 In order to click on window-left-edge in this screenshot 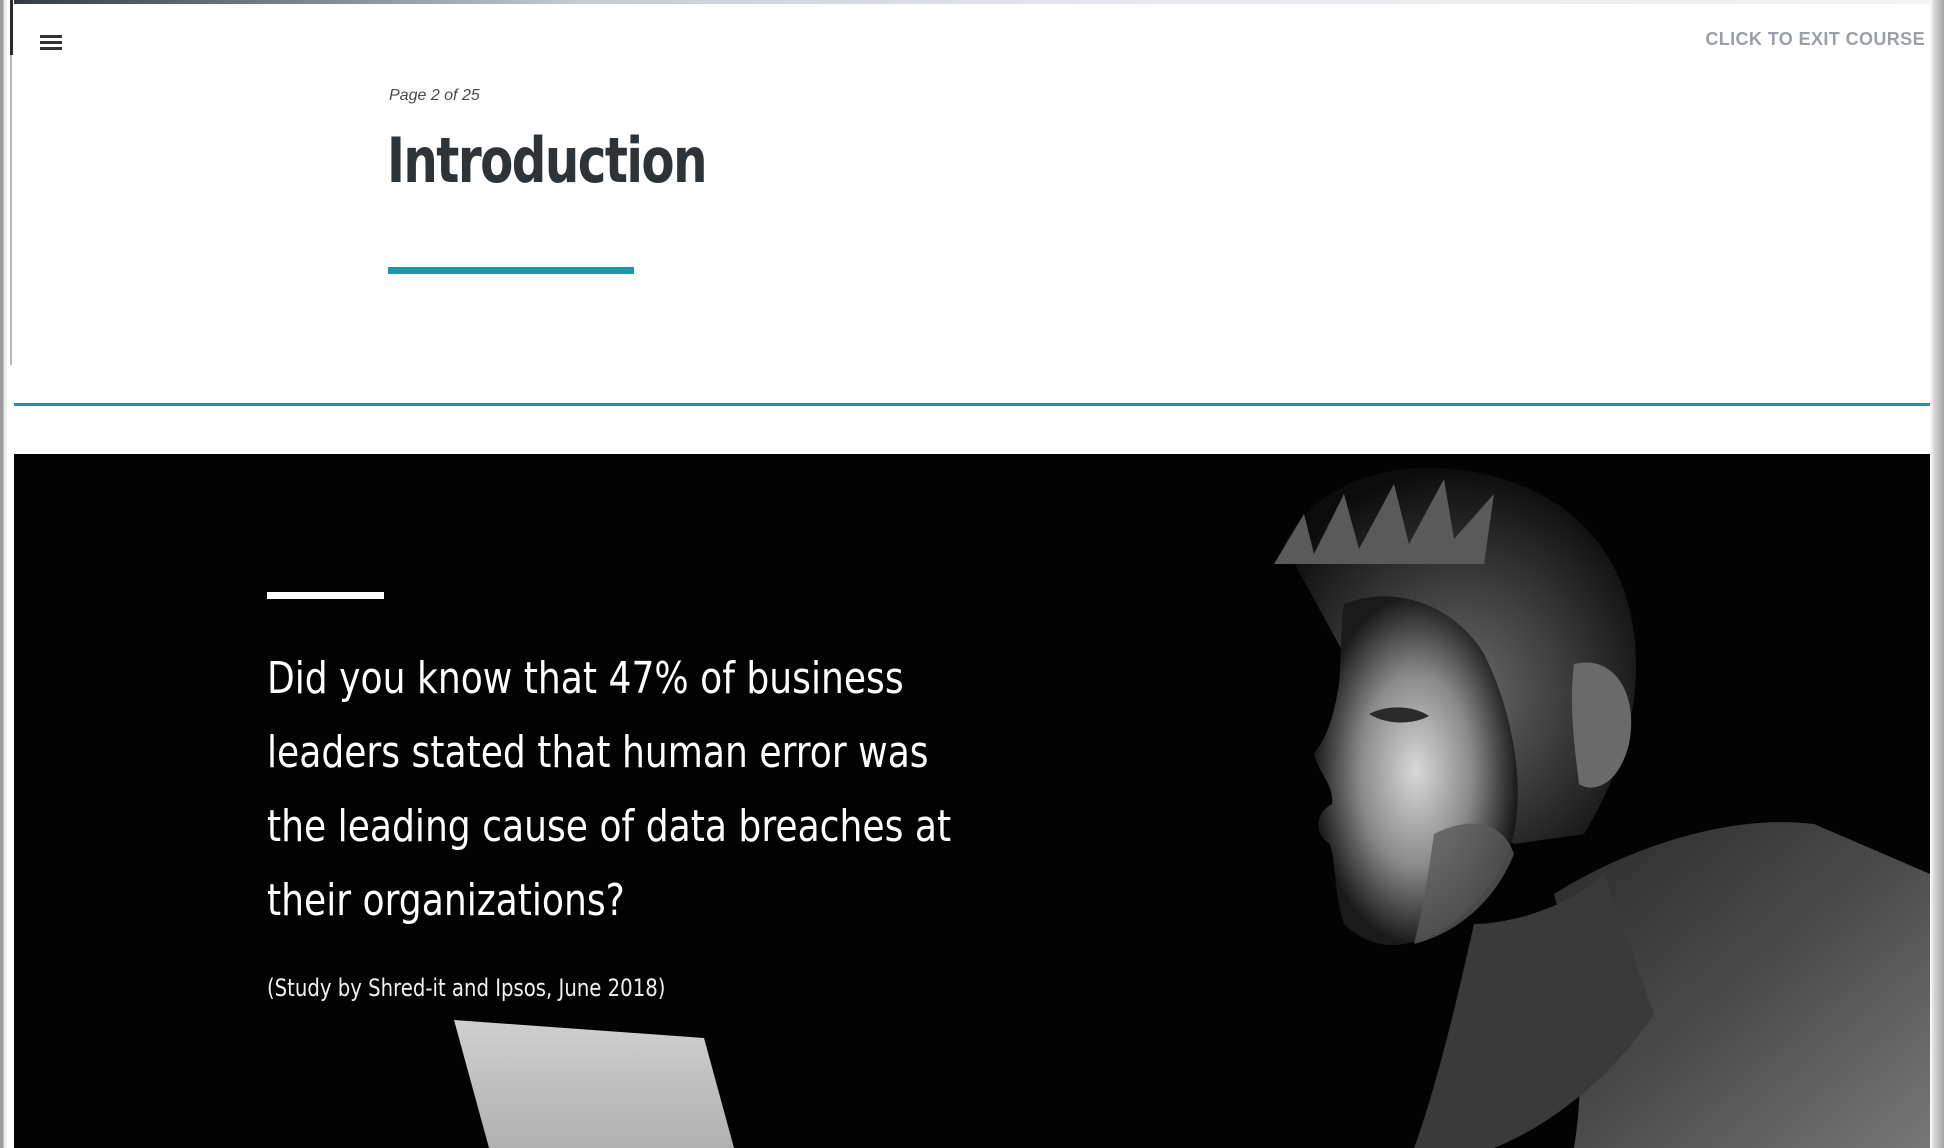, I will do `click(7, 574)`.